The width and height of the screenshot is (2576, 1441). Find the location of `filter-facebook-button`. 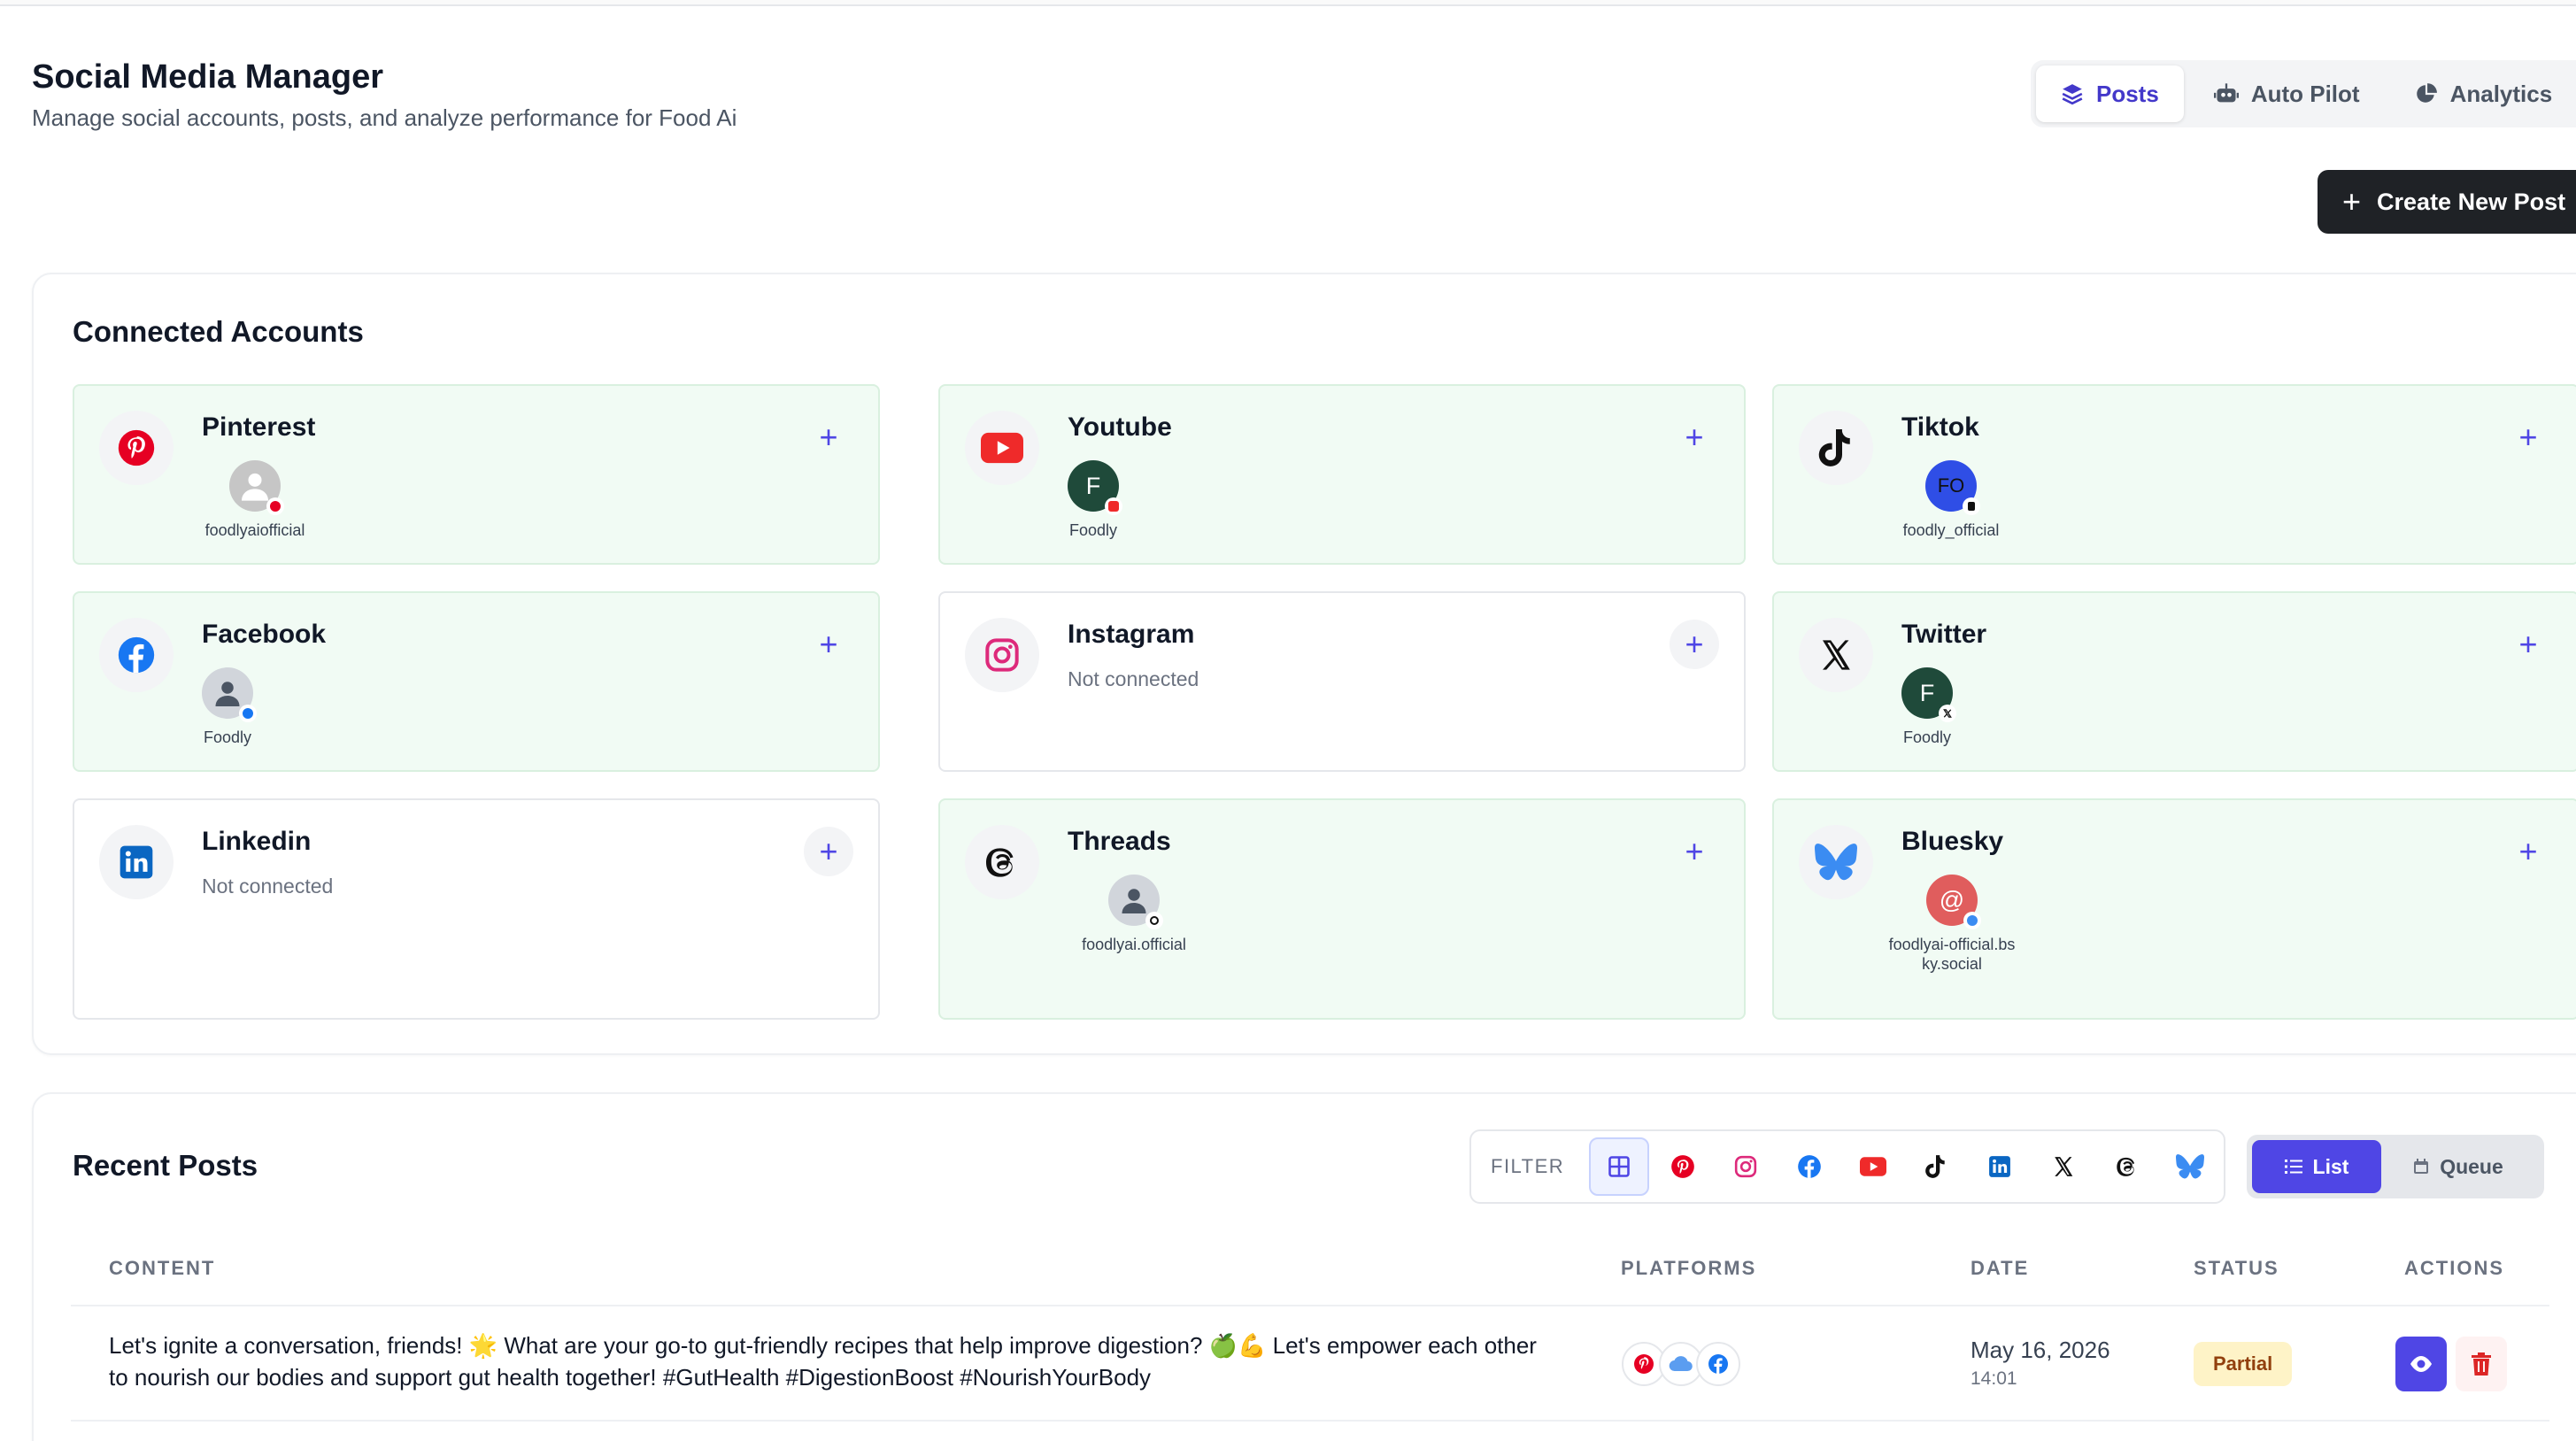

filter-facebook-button is located at coordinates (1809, 1167).